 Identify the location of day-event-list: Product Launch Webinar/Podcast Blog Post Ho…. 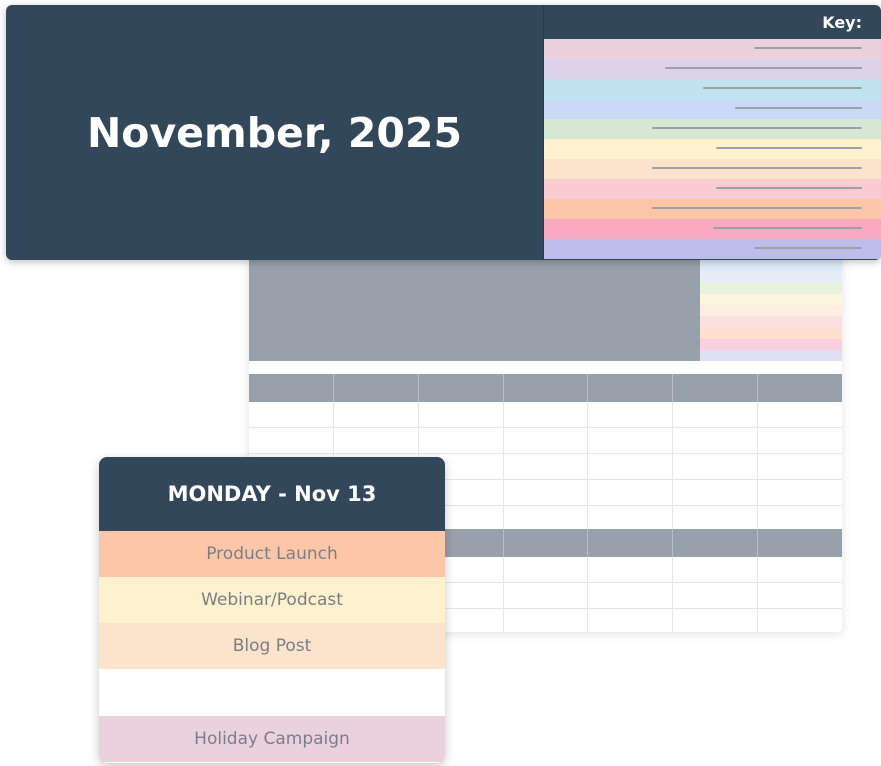
(272, 646).